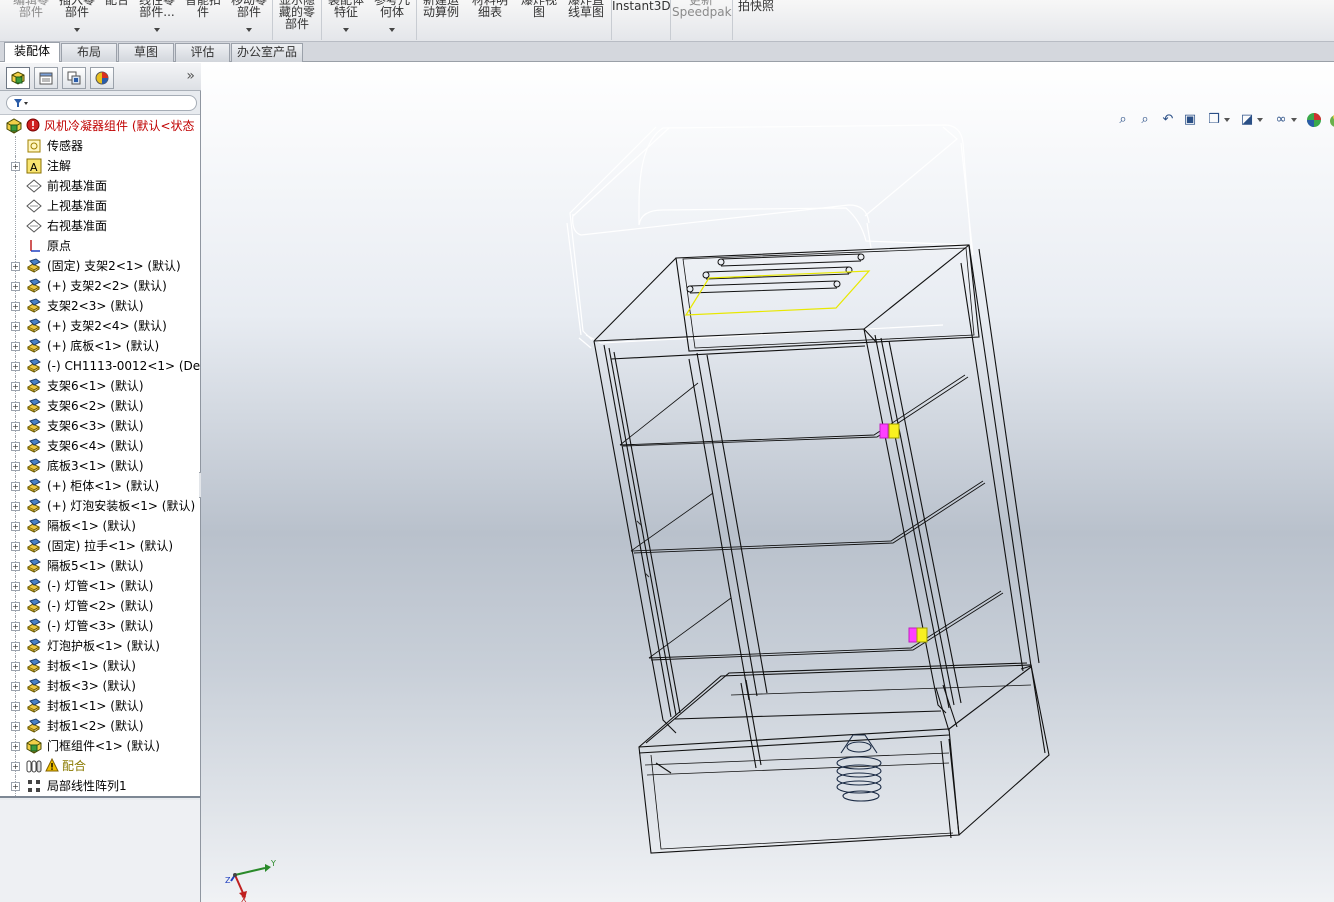 This screenshot has height=902, width=1334. I want to click on mate-button: 配合, so click(117, 3).